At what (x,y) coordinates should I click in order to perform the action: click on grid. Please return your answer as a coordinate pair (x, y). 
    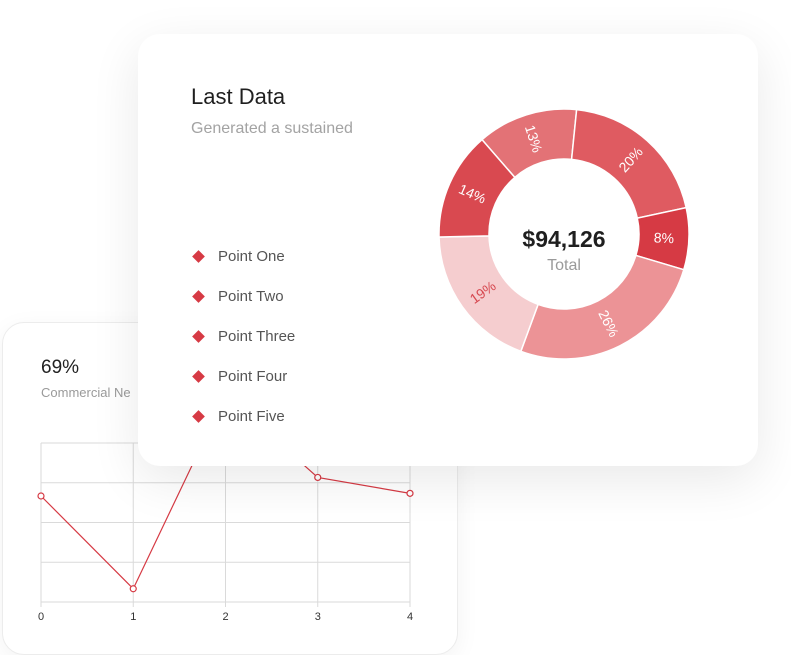
    Looking at the image, I should click on (225, 524).